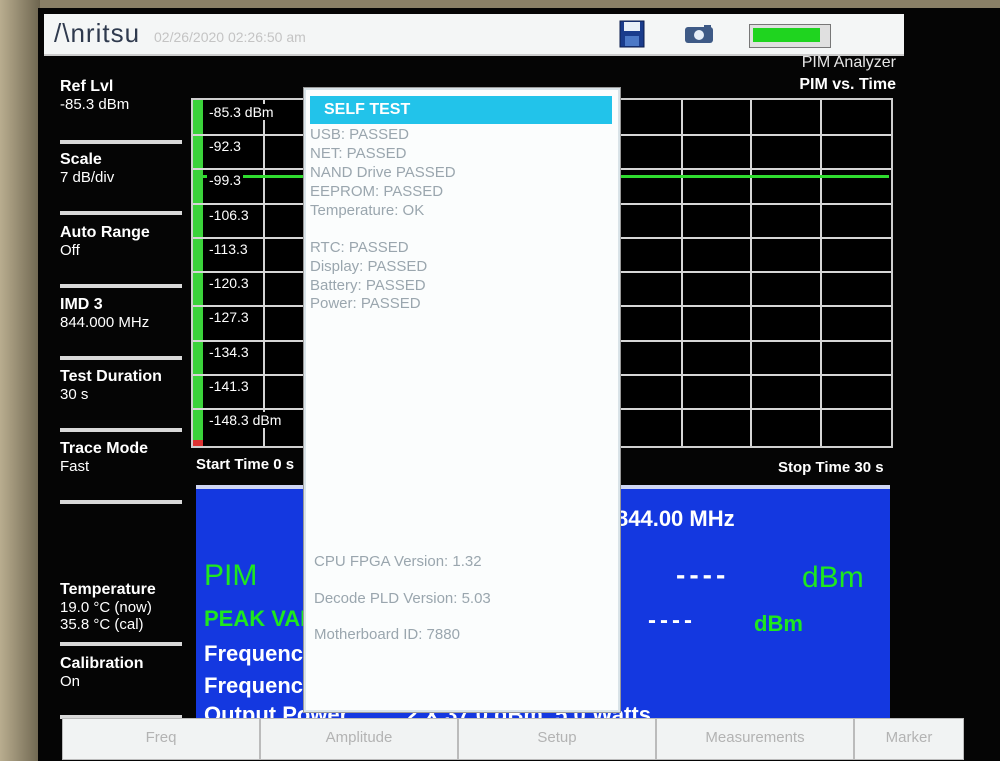 The width and height of the screenshot is (1000, 761). I want to click on y-tick-label: -134.3, so click(229, 352).